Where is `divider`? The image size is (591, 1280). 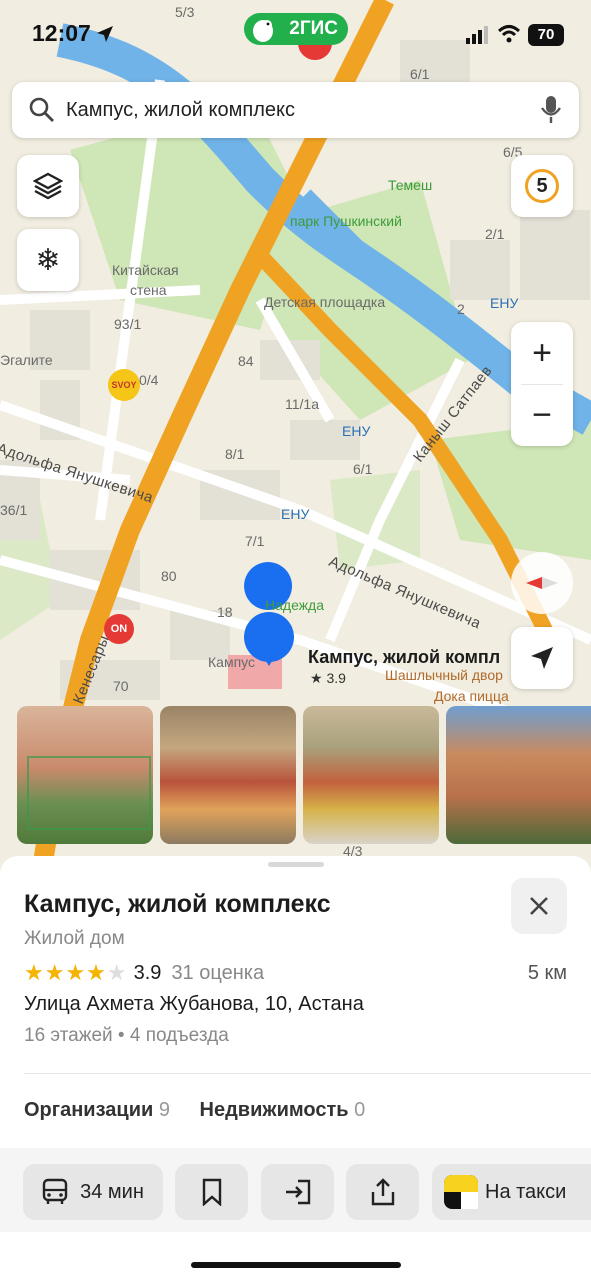
divider is located at coordinates (307, 1073).